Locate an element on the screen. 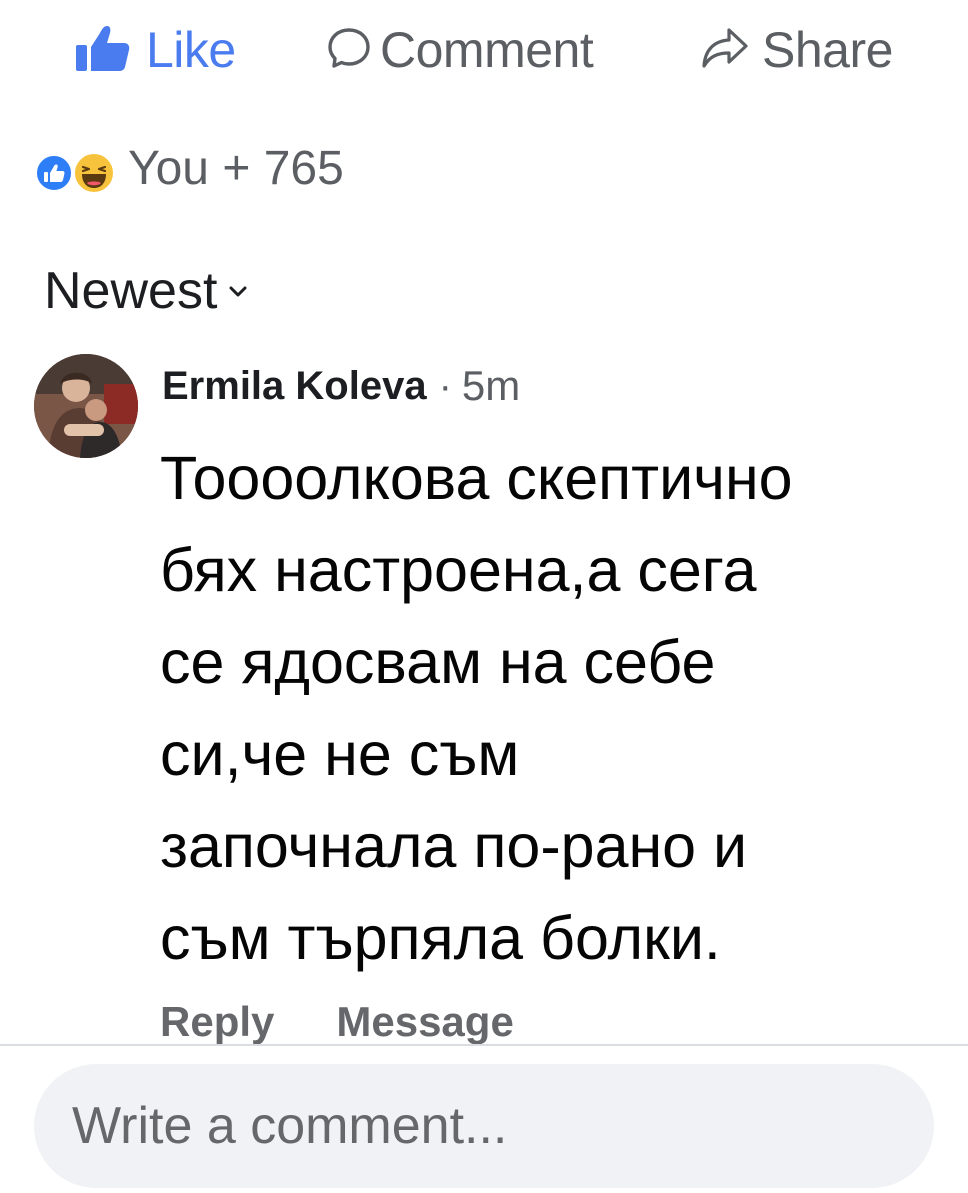 The width and height of the screenshot is (968, 1193). comment-button: Comment is located at coordinates (460, 50).